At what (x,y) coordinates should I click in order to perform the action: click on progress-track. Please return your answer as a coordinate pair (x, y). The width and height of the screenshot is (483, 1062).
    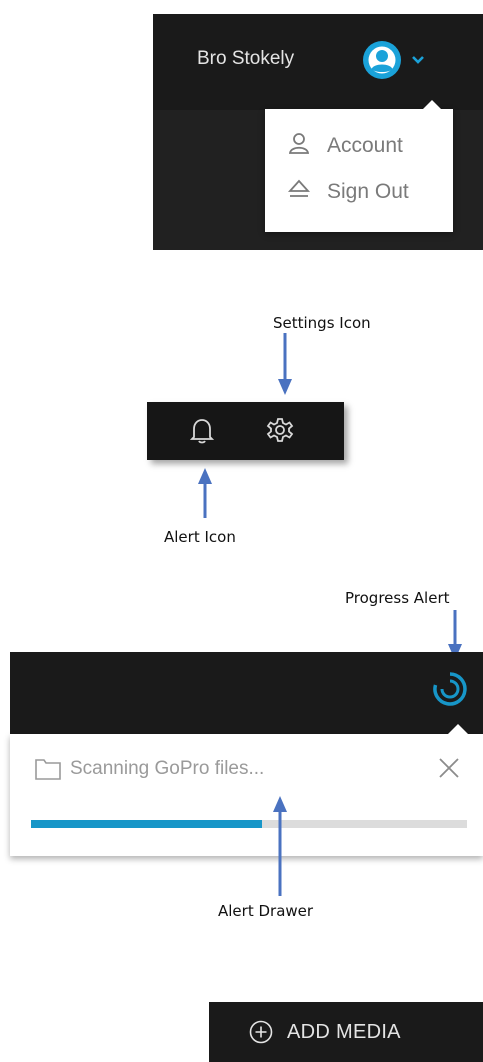
    Looking at the image, I should click on (249, 824).